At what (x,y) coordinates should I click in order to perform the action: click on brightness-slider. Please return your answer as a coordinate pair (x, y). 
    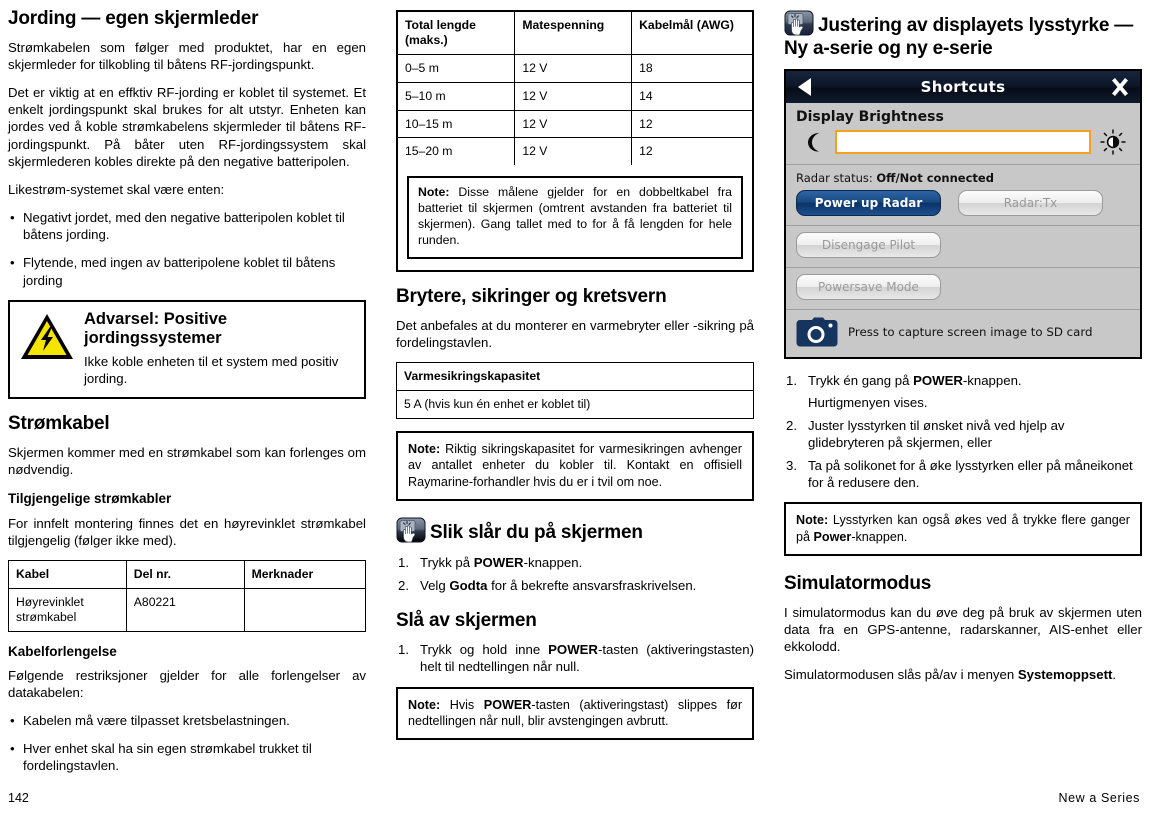
    Looking at the image, I should click on (963, 141).